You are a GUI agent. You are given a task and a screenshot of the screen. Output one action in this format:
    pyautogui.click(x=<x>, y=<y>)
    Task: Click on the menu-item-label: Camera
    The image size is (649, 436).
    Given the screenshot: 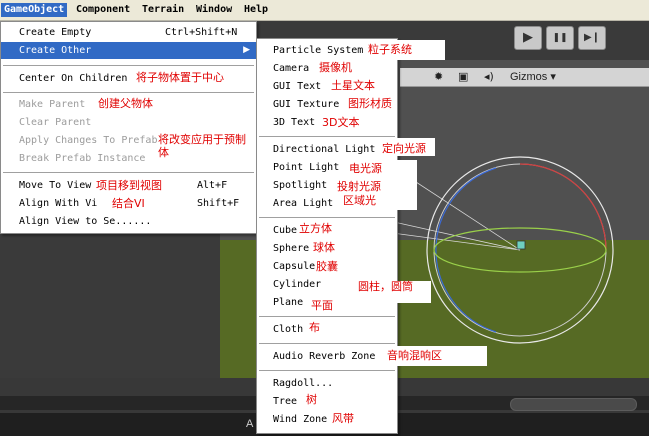 What is the action you would take?
    pyautogui.click(x=291, y=68)
    